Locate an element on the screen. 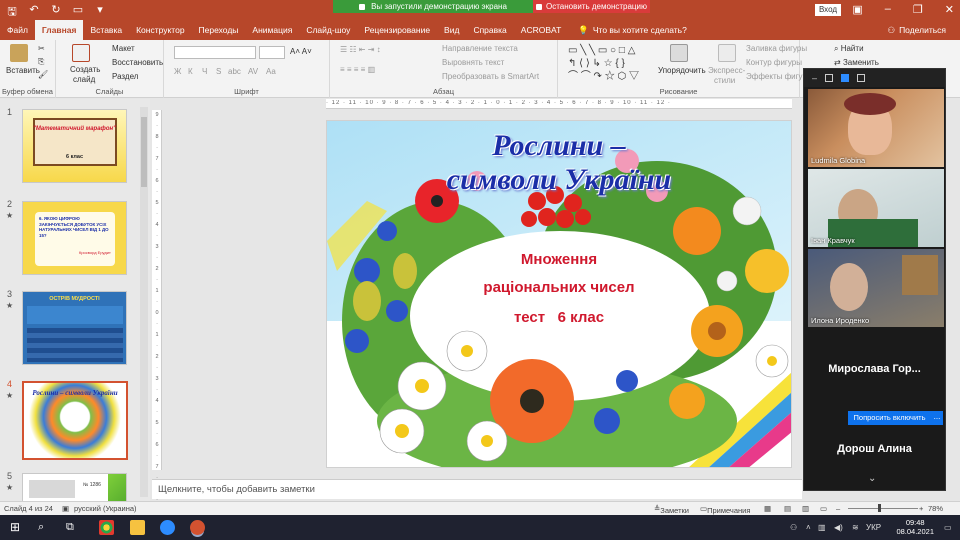  clock: 09:48 08.04.2021 is located at coordinates (915, 527).